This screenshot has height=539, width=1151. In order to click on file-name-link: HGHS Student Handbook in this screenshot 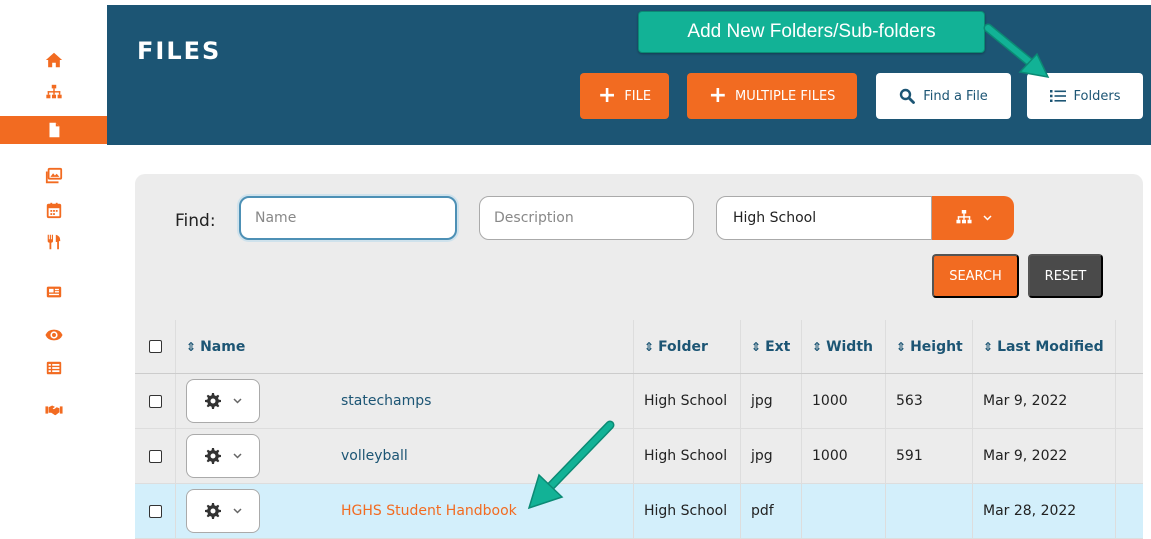, I will do `click(429, 511)`.